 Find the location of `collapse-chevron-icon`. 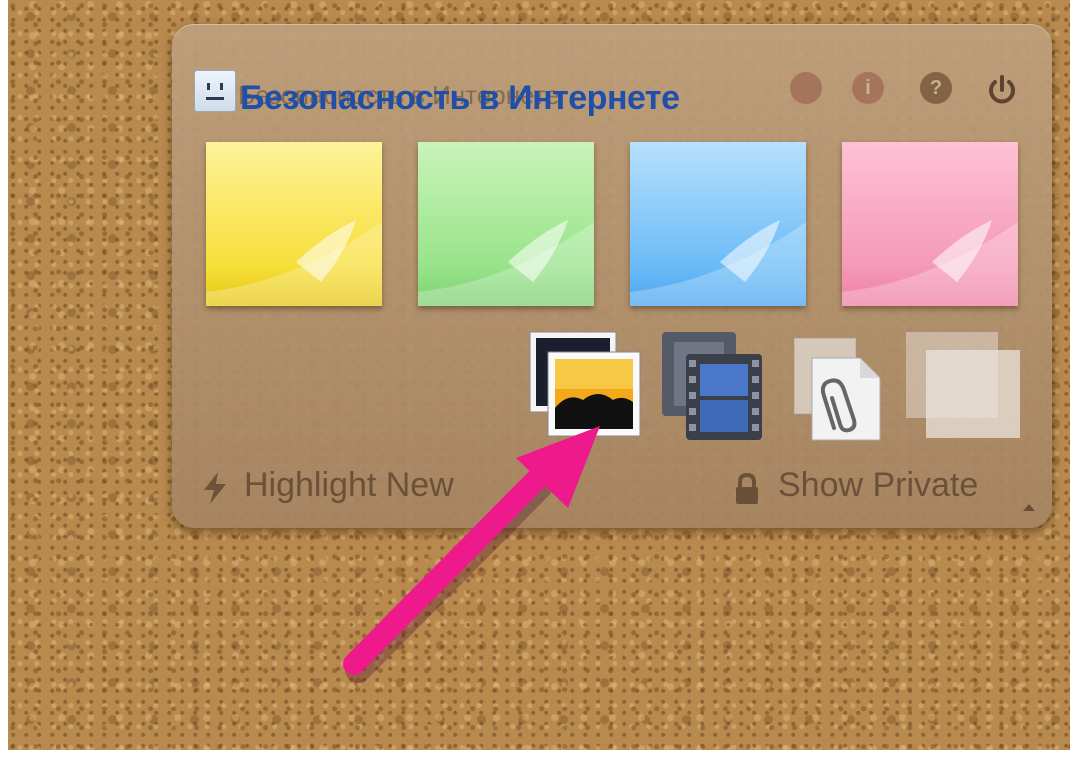

collapse-chevron-icon is located at coordinates (1029, 509).